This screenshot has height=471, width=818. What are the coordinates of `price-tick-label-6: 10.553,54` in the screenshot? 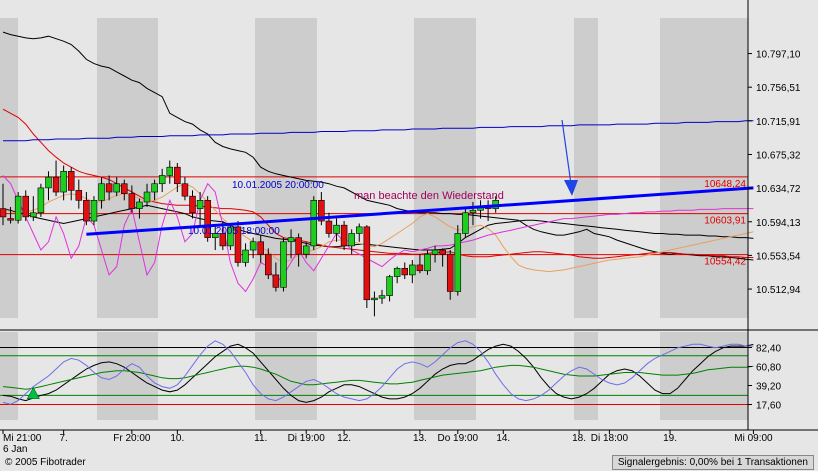 It's located at (778, 256).